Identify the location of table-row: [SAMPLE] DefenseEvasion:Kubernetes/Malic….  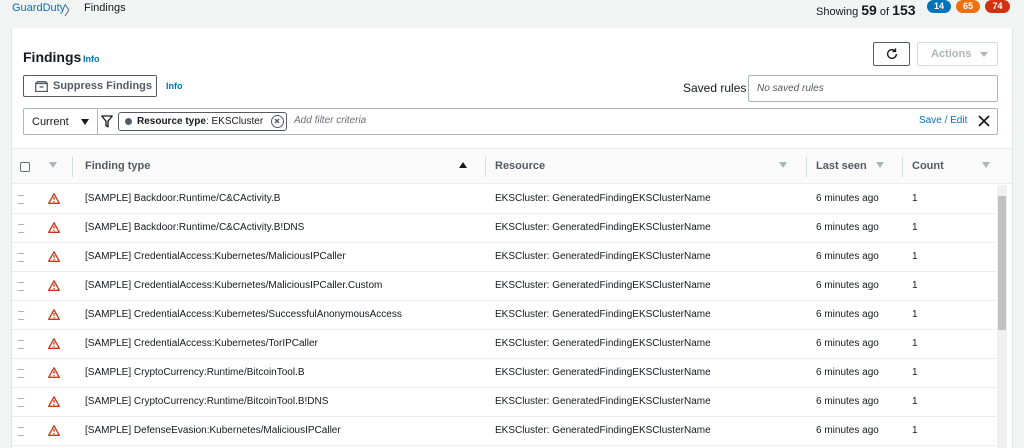
(504, 431).